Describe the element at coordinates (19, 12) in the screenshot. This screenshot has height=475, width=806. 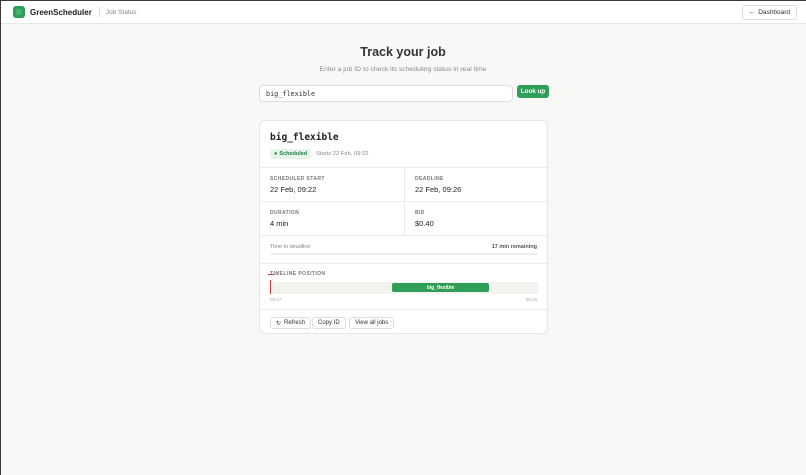
I see `logo-icon` at that location.